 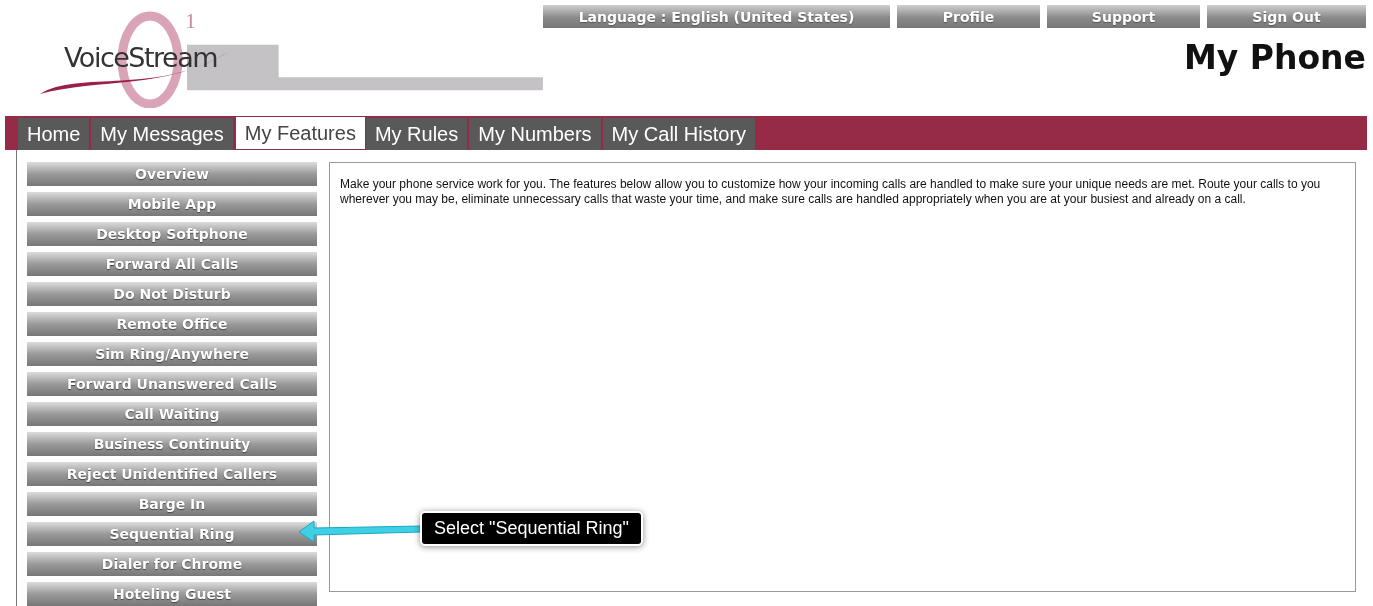 What do you see at coordinates (831, 192) in the screenshot?
I see `description-text: Make your phone service work for you. The features below allow you to customize how your incoming calls are handled to make sure your unique needs are met. Route your calls to you wherever you may be, eliminate unnecessary calls that waste your time, and make sure calls are handled appropriately when you are at your busiest and already on a call.` at bounding box center [831, 192].